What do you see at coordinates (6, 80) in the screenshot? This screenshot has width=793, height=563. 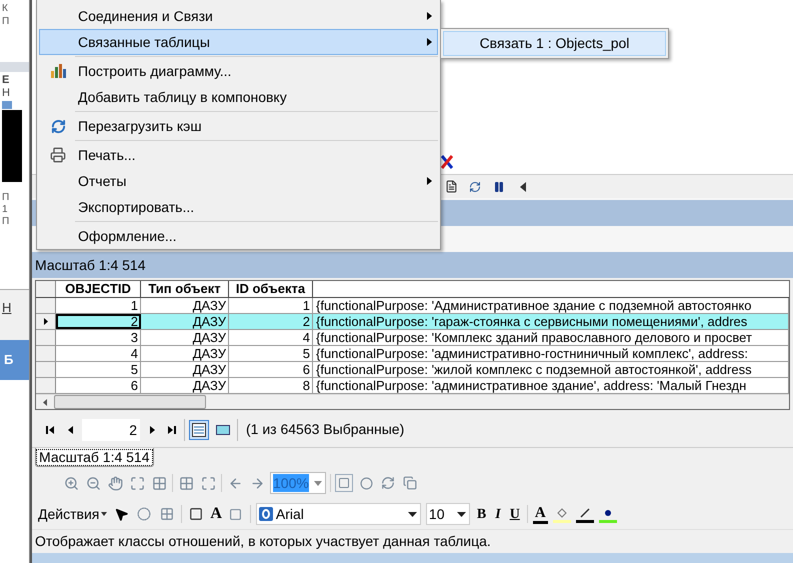 I see `panel-text: Е` at bounding box center [6, 80].